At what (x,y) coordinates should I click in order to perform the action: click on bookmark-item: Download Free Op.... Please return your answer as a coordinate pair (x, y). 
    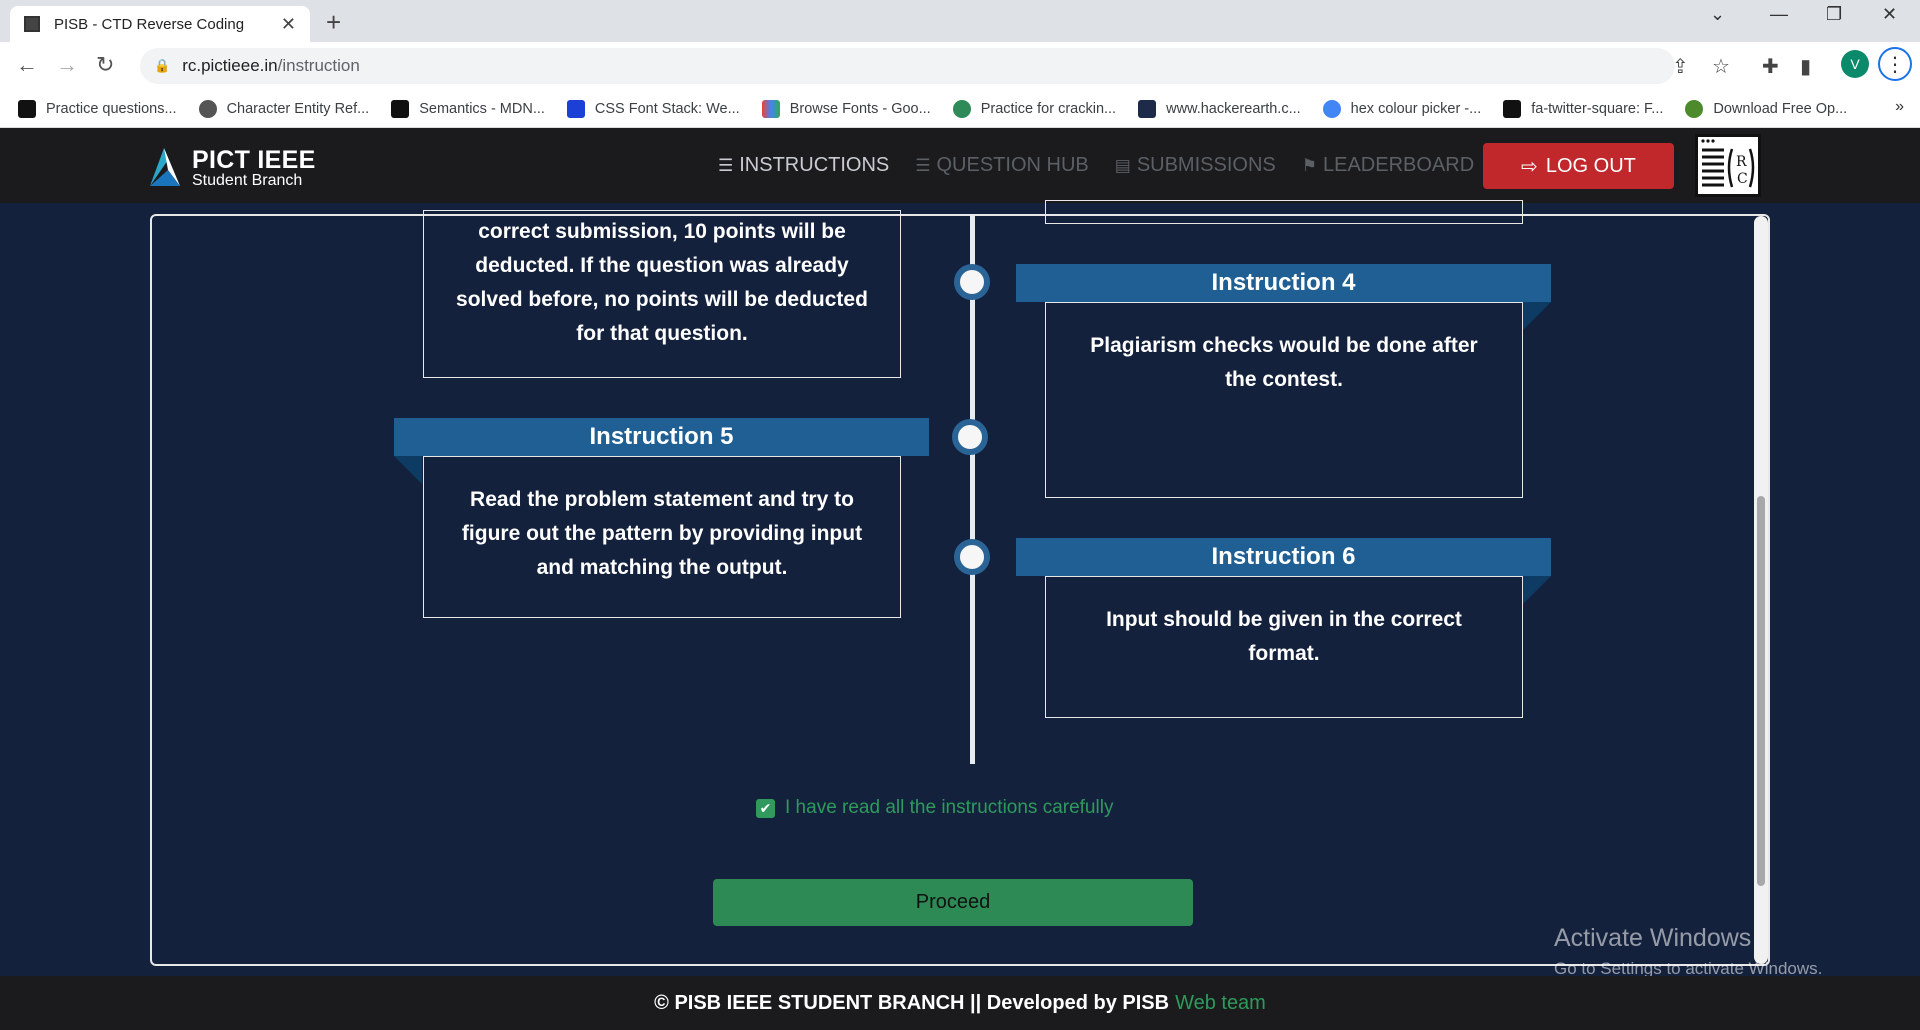
    Looking at the image, I should click on (1766, 108).